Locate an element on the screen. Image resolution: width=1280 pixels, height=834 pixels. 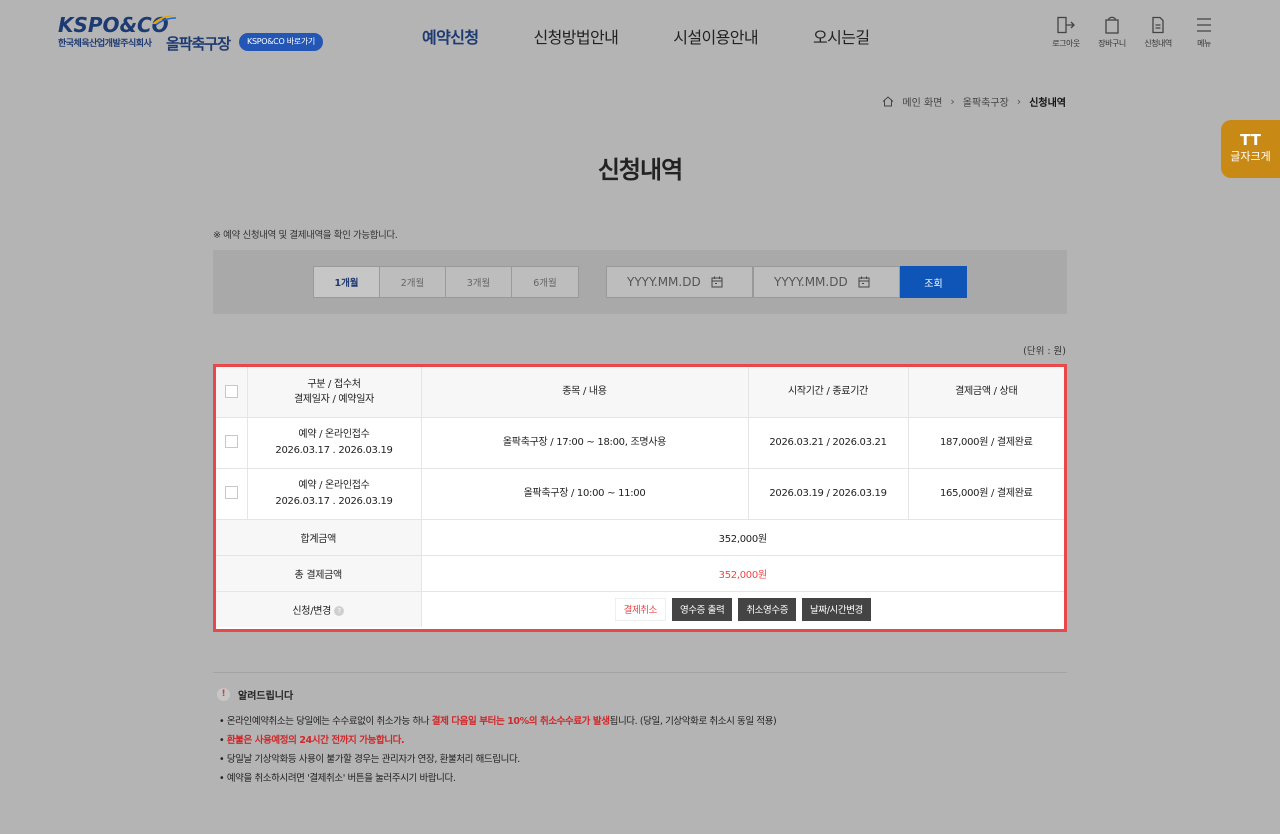
notice-title: ! 알려드립니다 is located at coordinates (642, 694).